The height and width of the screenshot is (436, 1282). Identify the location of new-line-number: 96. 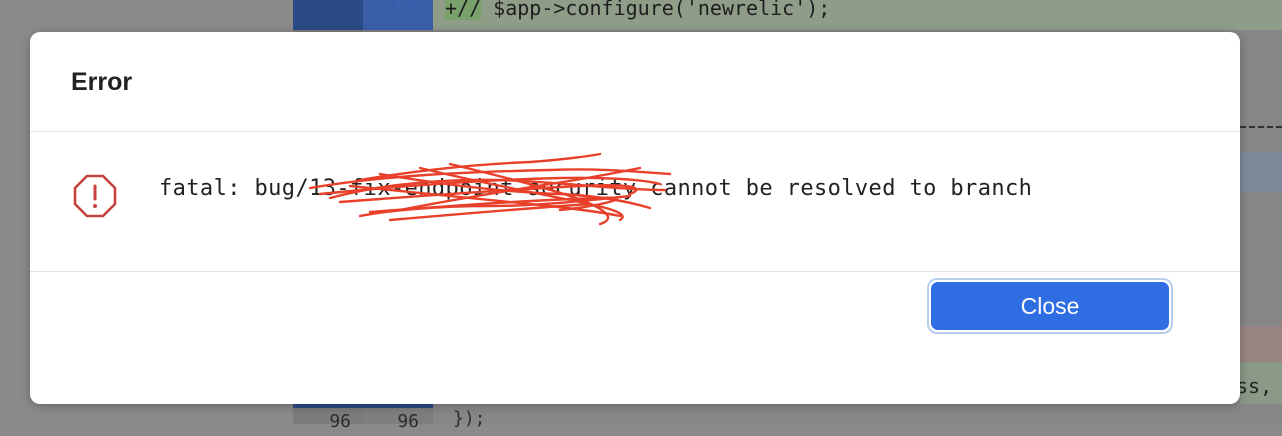
(398, 418).